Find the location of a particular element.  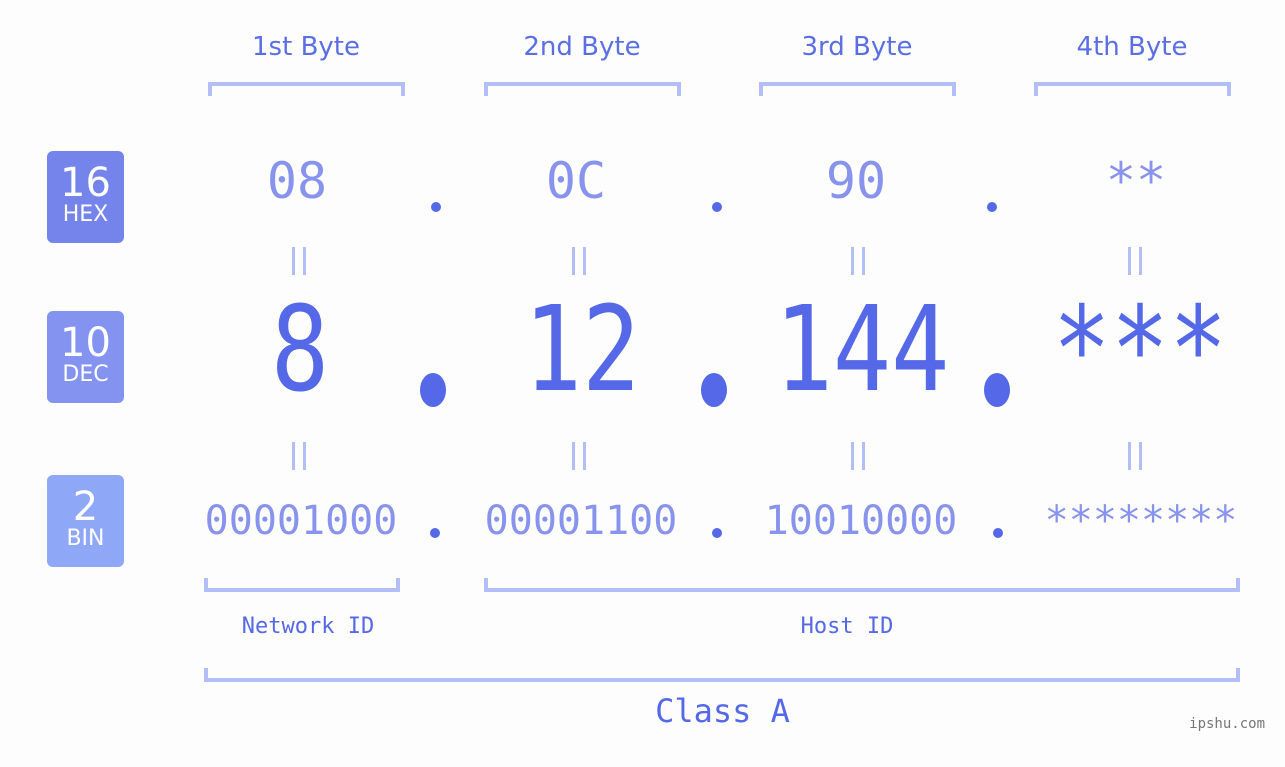

hex-byte-1: 08 is located at coordinates (297, 181).